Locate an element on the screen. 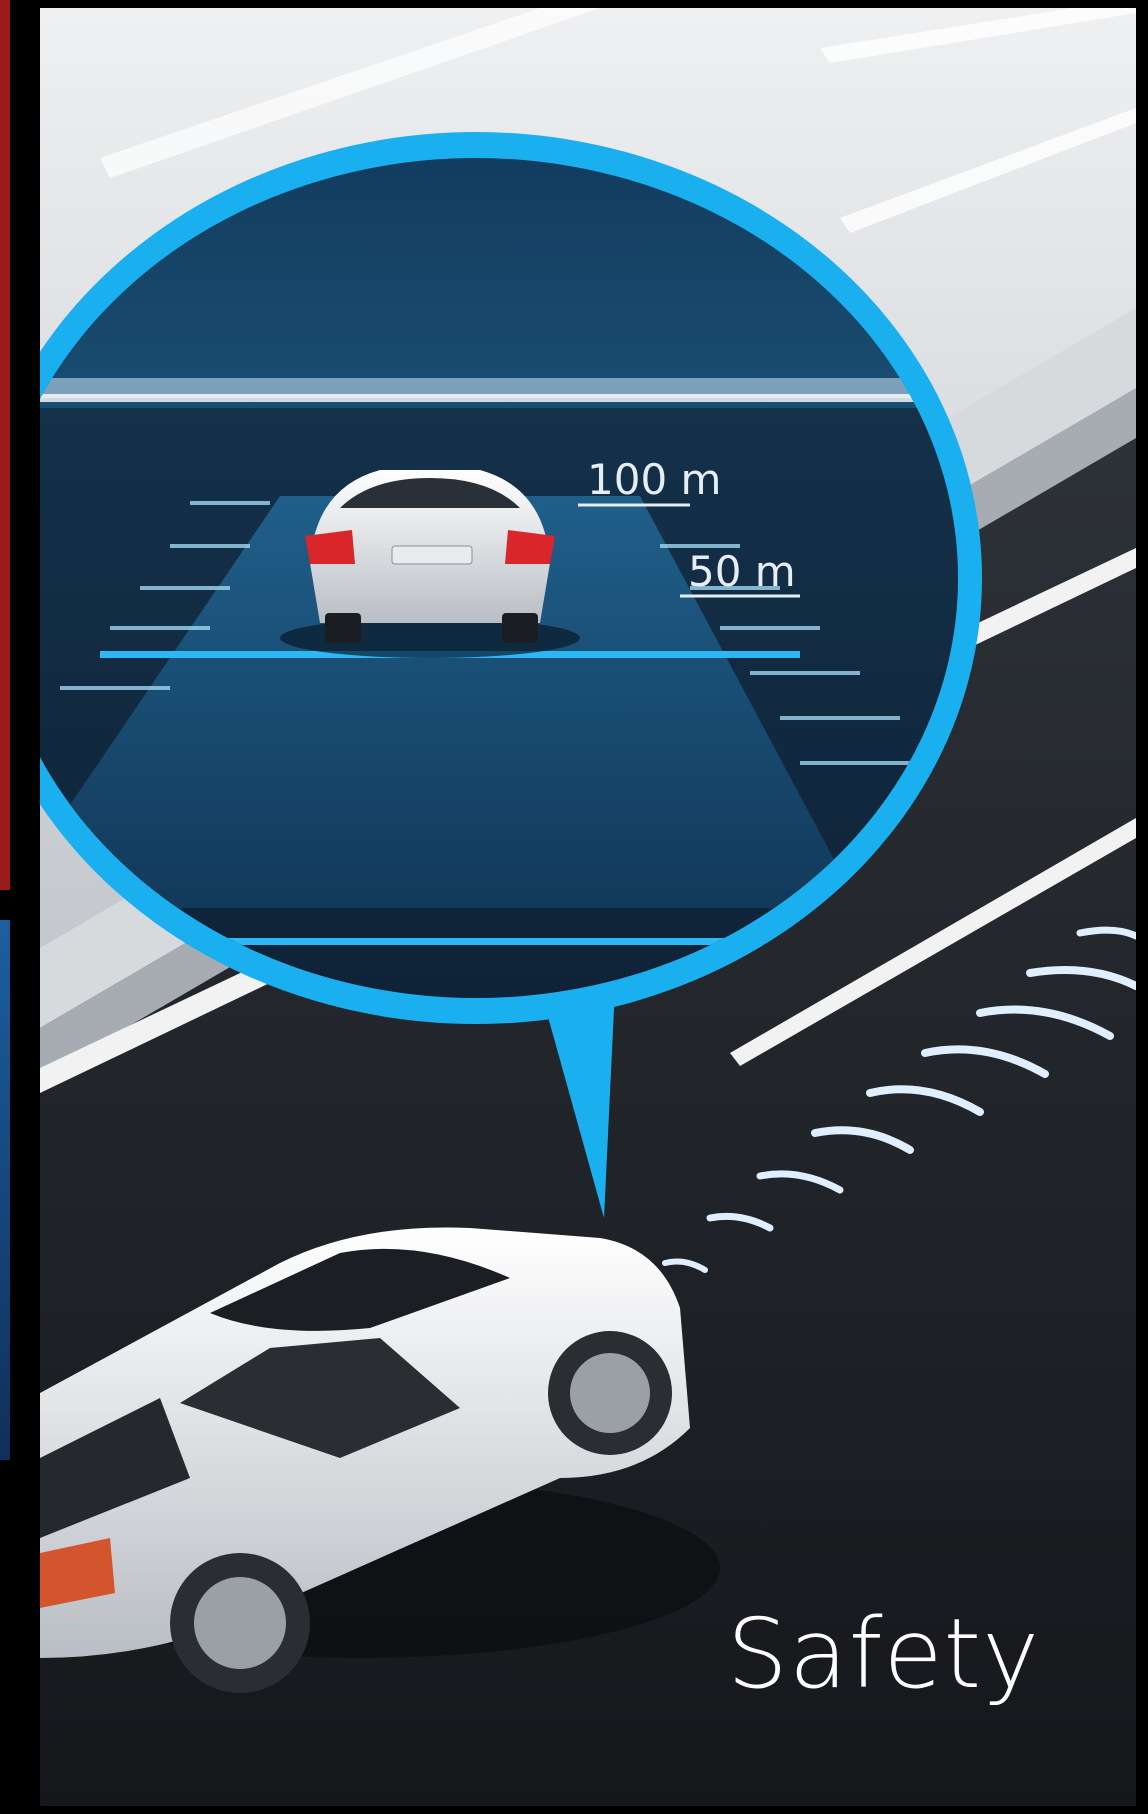 Image resolution: width=1148 pixels, height=1814 pixels. distance-label-50m: 50 m is located at coordinates (742, 571).